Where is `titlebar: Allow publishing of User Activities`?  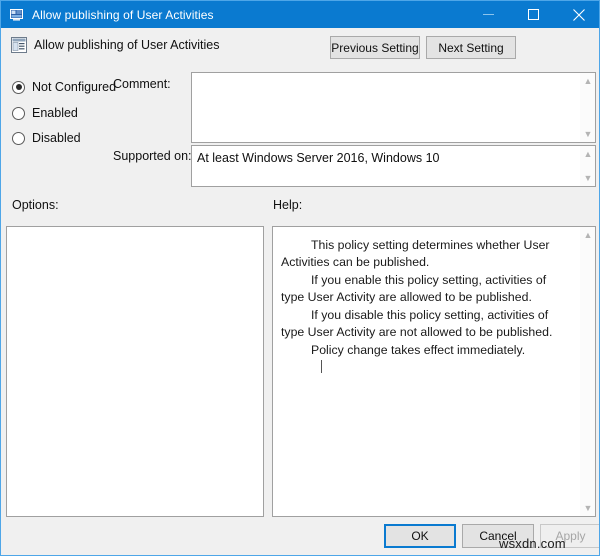
titlebar: Allow publishing of User Activities is located at coordinates (300, 14).